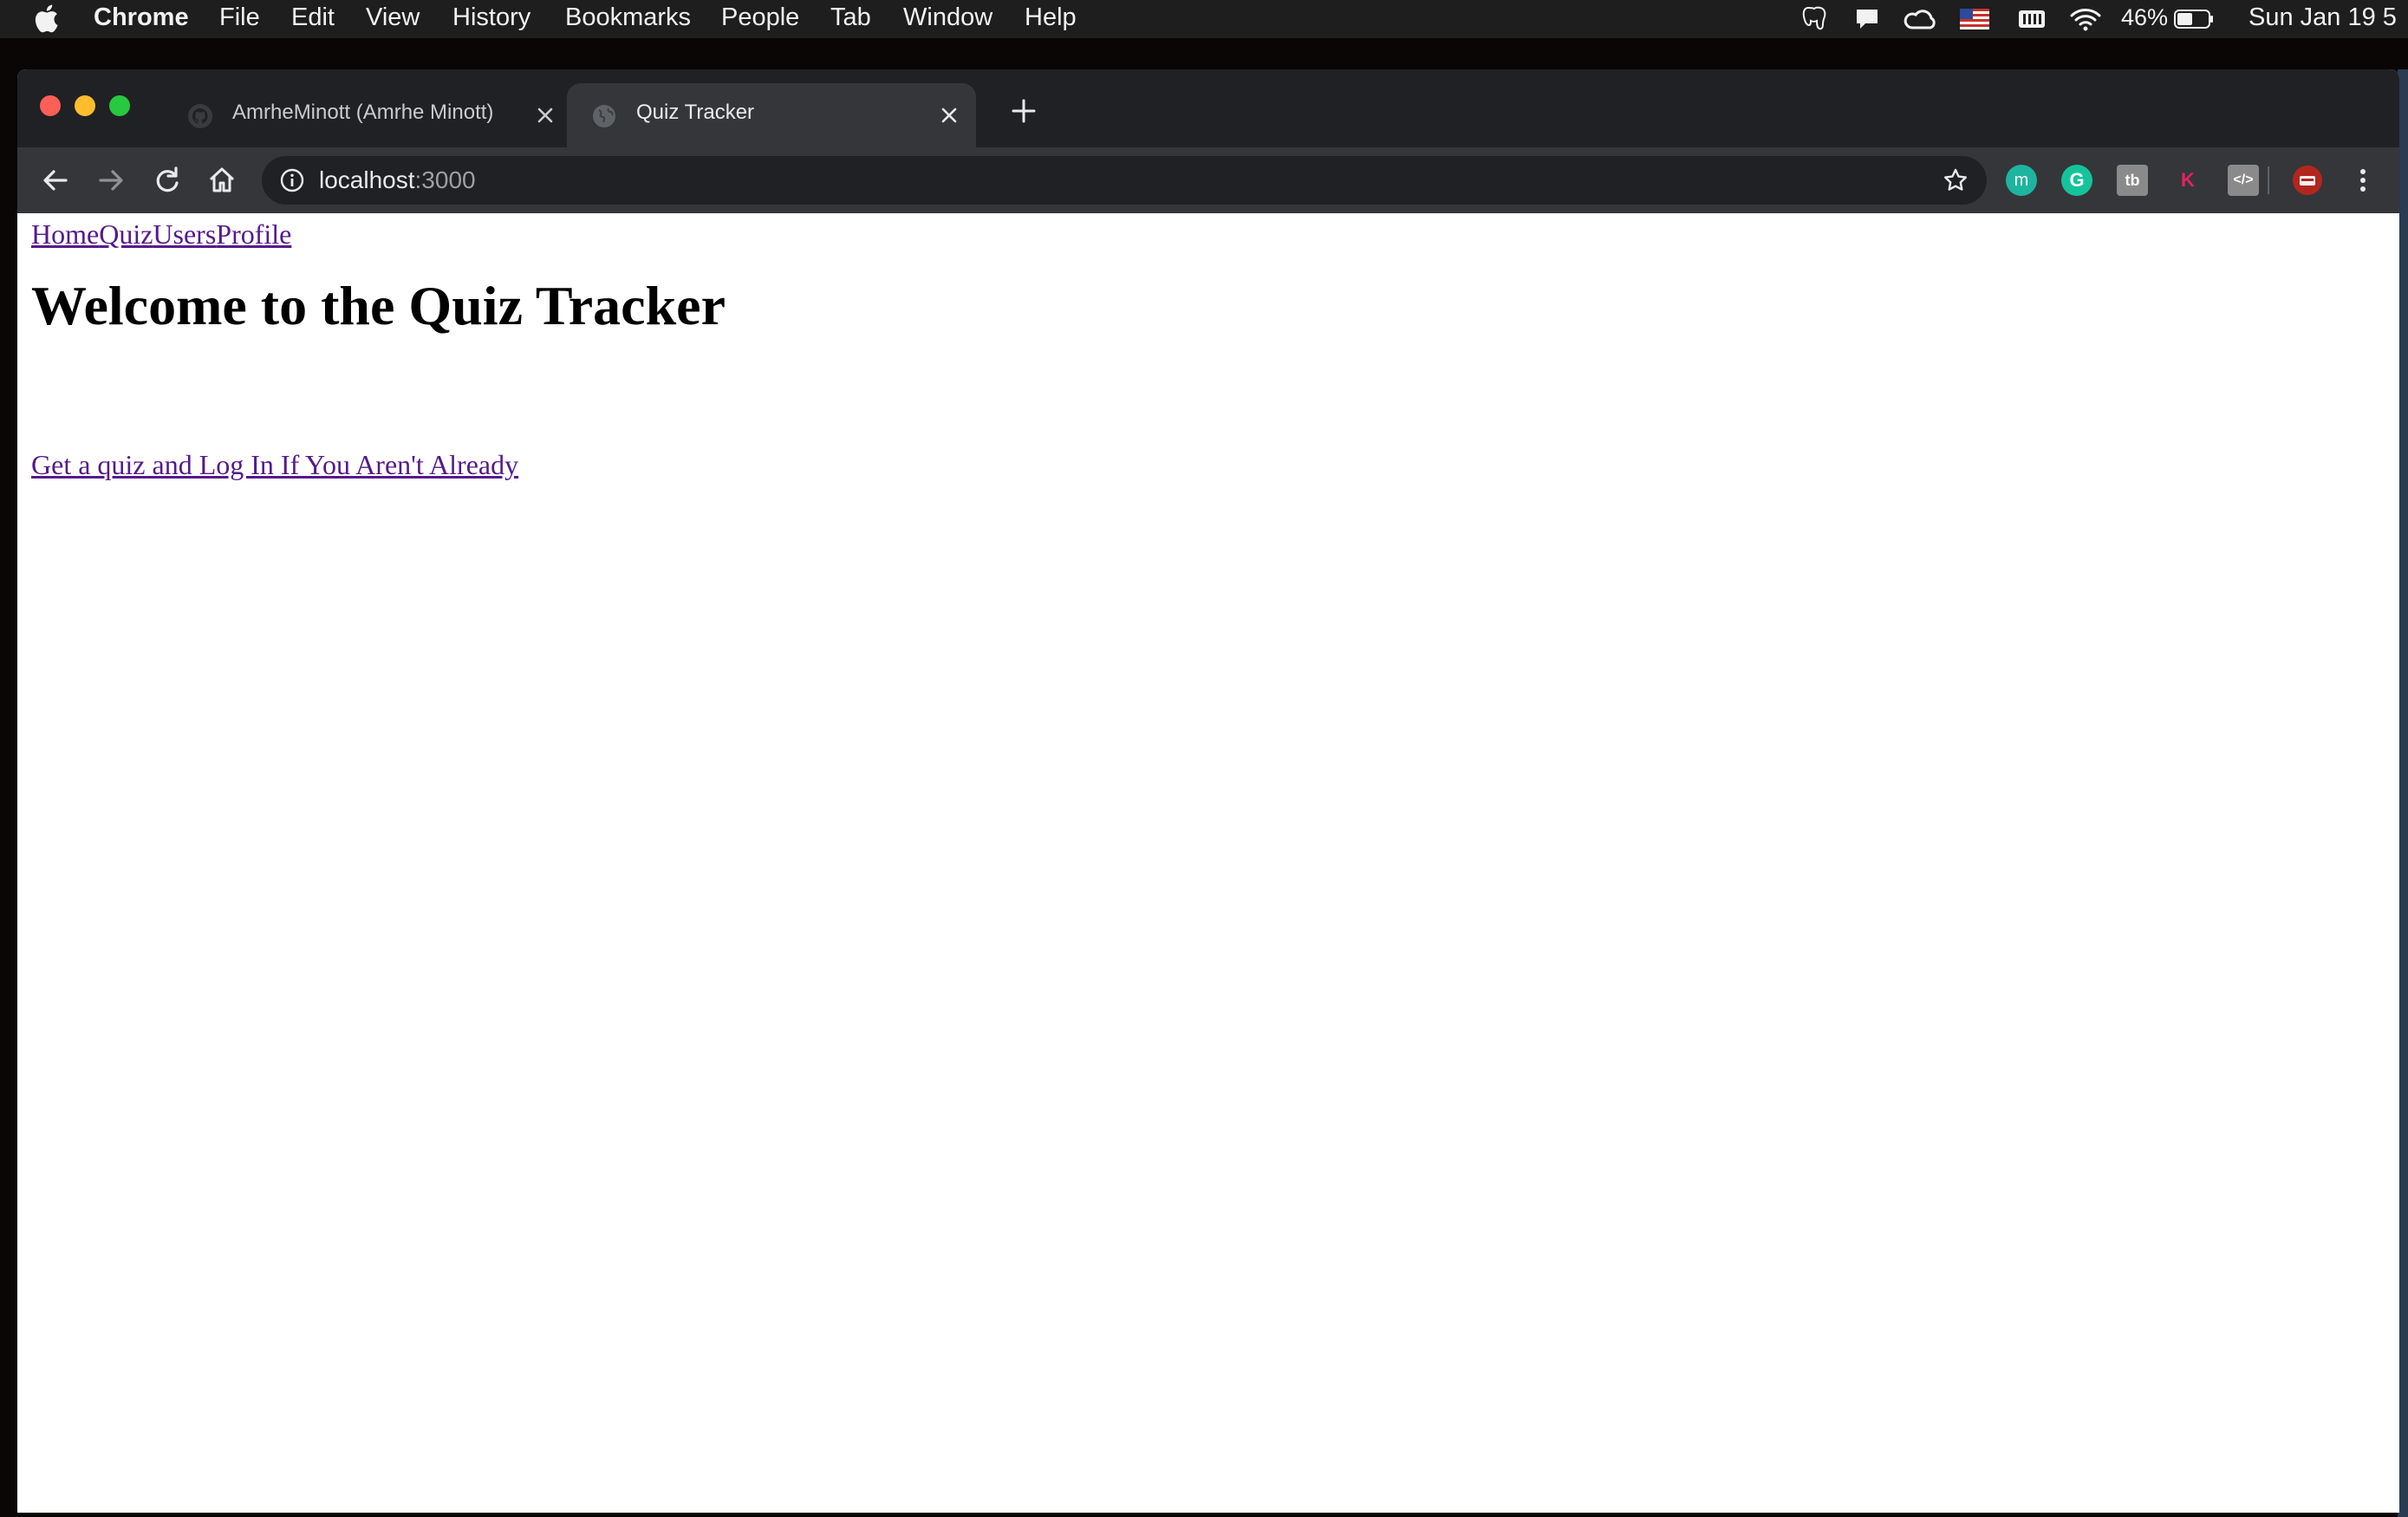 The height and width of the screenshot is (1517, 2408). Describe the element at coordinates (1974, 19) in the screenshot. I see `us-flag-icon` at that location.